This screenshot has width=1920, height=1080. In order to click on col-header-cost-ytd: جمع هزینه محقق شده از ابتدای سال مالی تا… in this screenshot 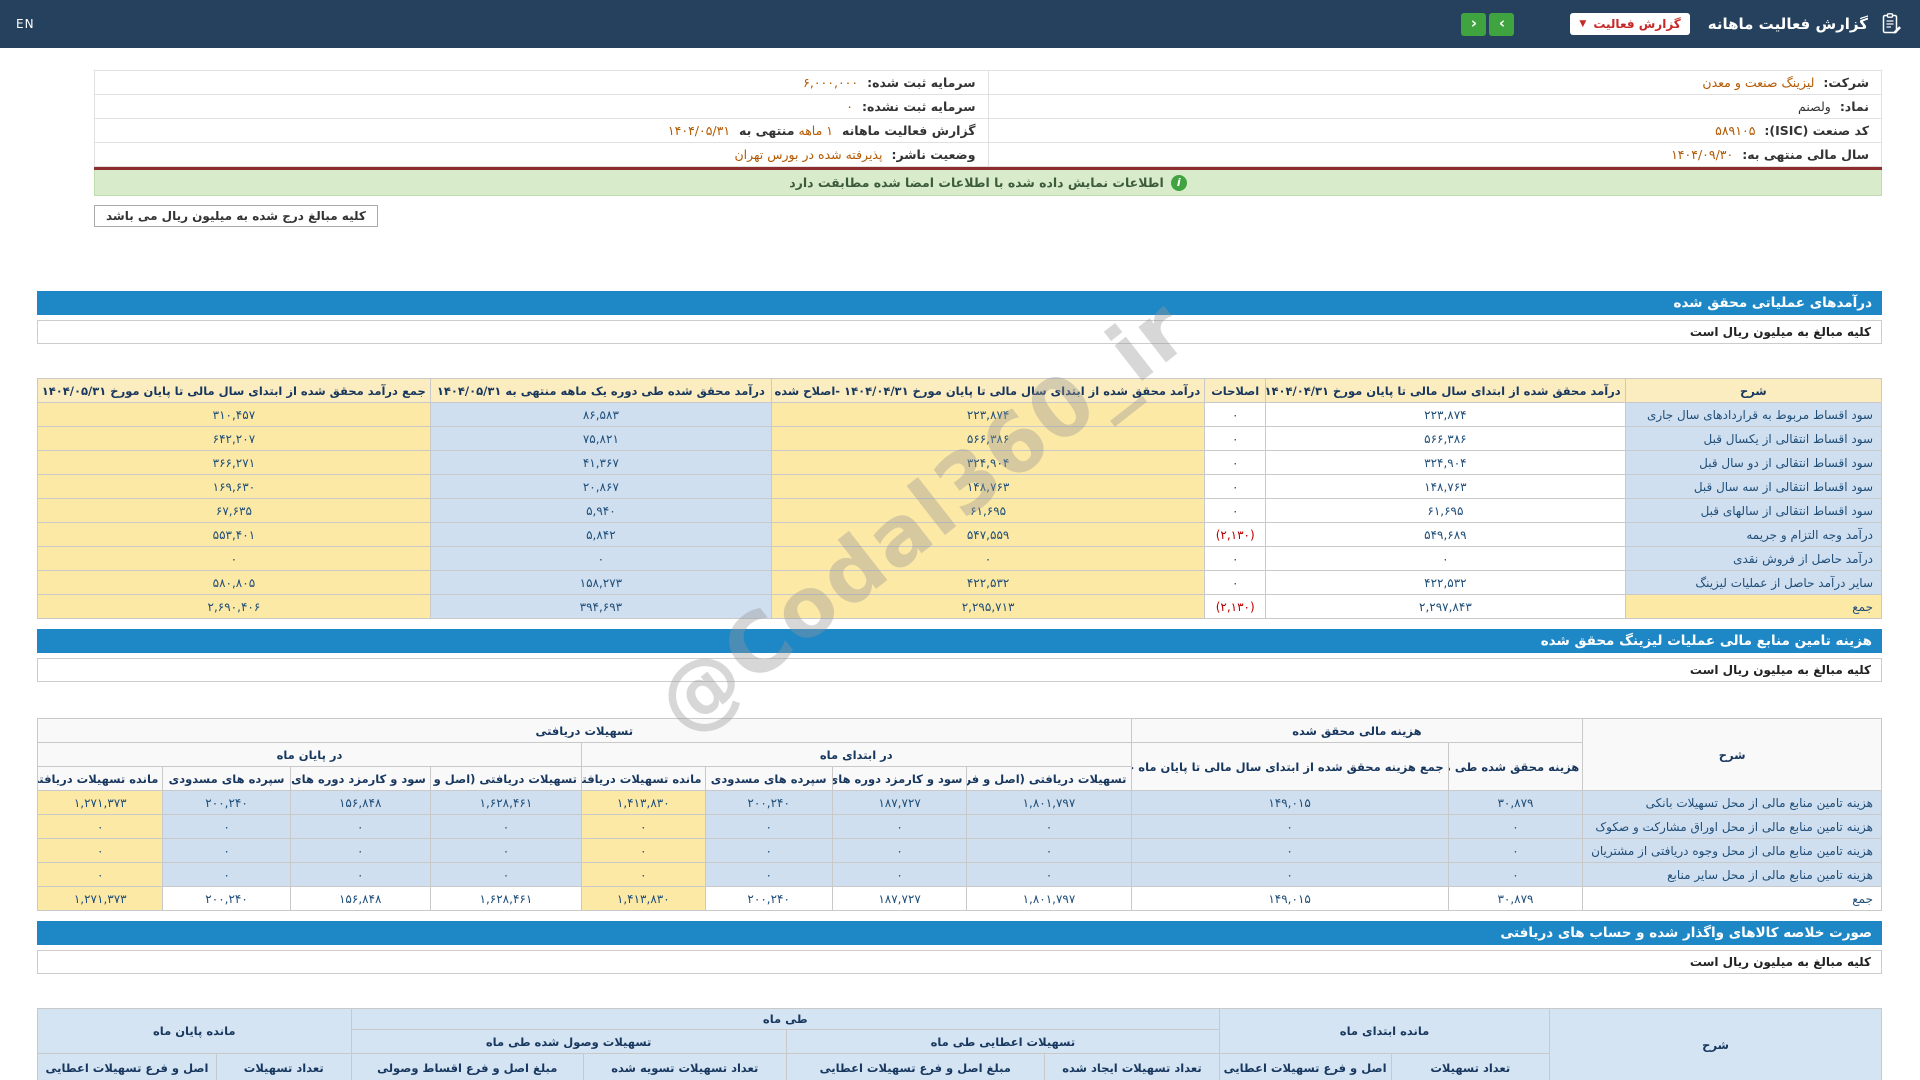, I will do `click(1289, 766)`.